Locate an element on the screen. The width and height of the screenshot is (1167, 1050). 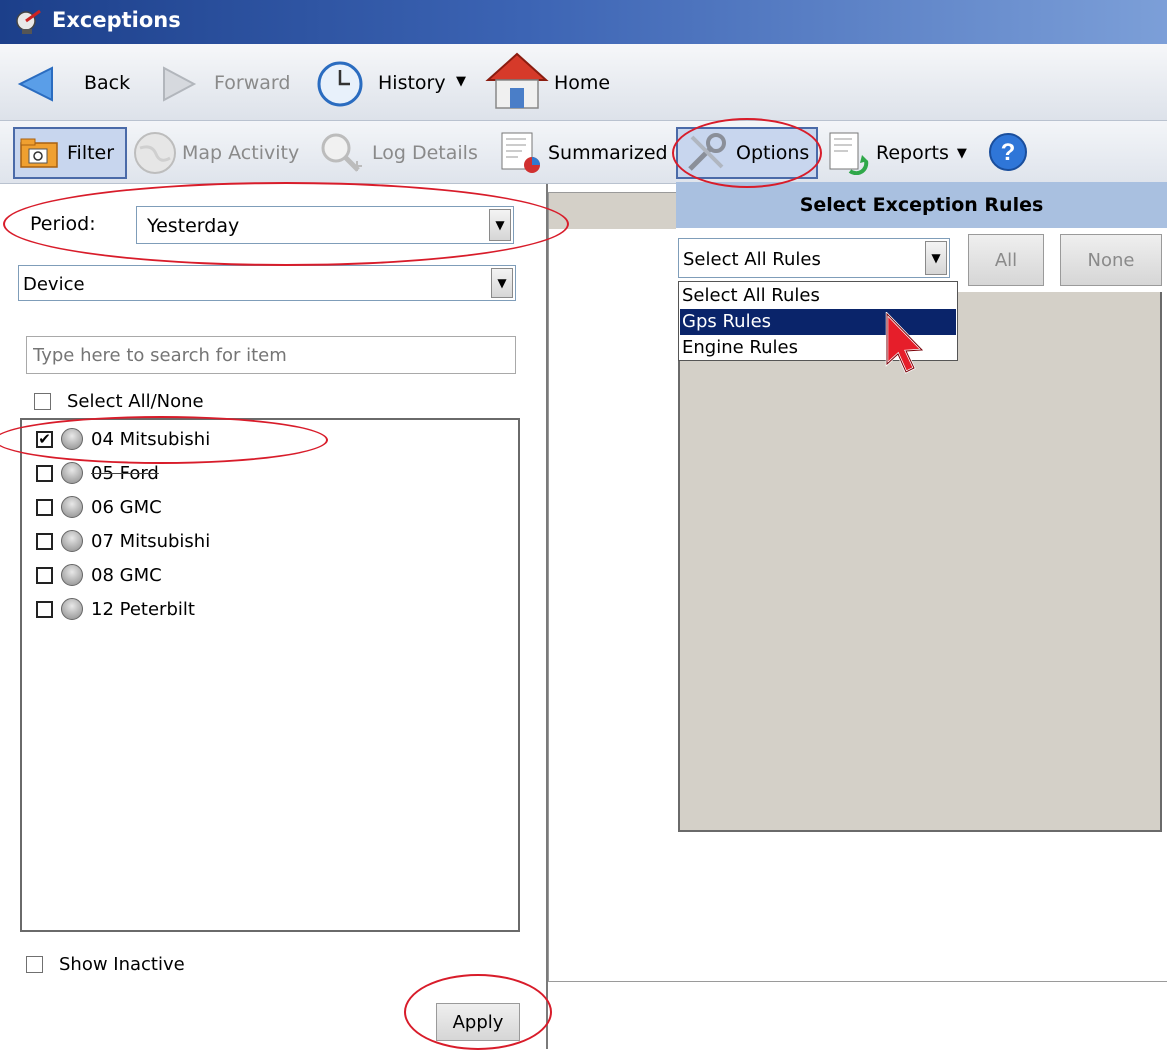
forward-label: Forward is located at coordinates (252, 83).